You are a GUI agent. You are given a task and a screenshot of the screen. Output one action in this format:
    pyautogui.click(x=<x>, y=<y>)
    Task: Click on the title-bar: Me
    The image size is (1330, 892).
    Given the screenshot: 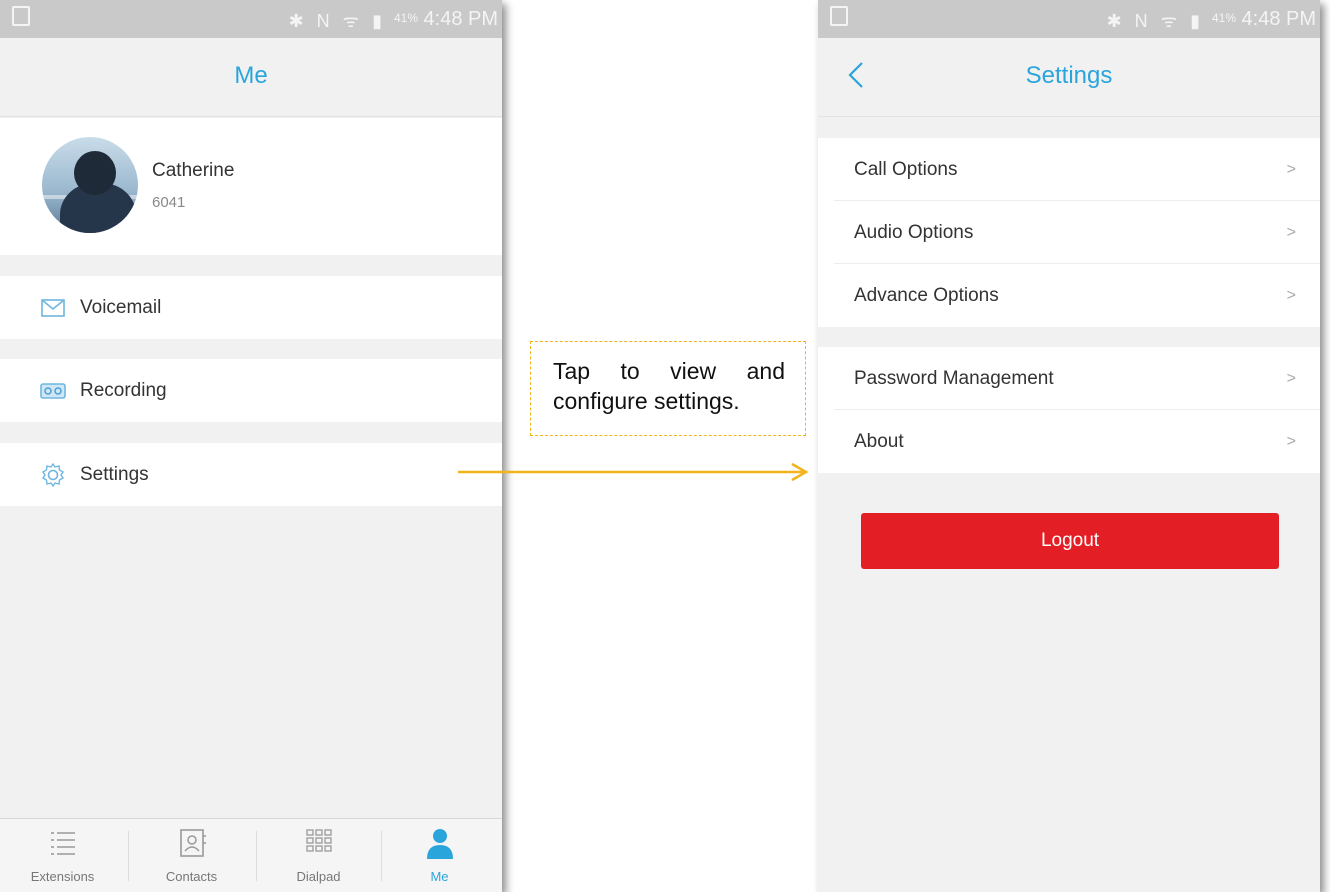 What is the action you would take?
    pyautogui.click(x=251, y=77)
    